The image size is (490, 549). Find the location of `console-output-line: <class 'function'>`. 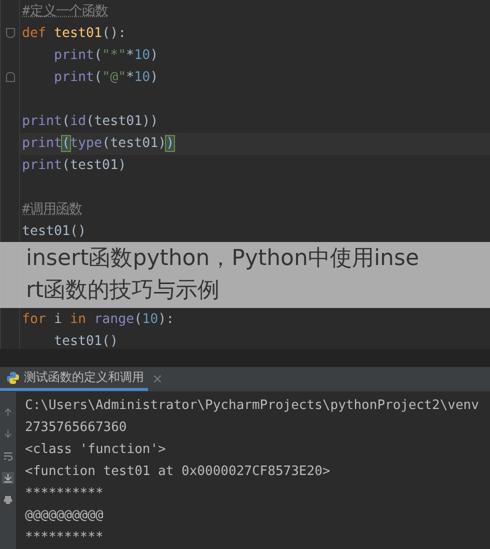

console-output-line: <class 'function'> is located at coordinates (96, 450).